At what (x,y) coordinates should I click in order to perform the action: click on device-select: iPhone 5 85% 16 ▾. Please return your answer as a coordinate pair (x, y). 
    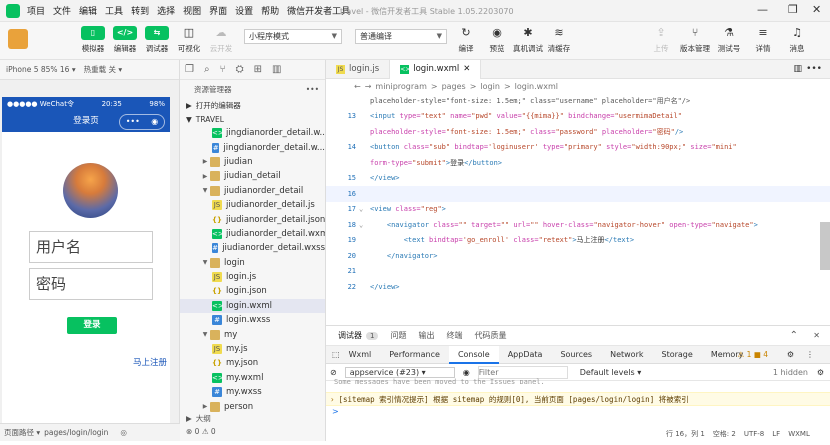
    Looking at the image, I should click on (41, 69).